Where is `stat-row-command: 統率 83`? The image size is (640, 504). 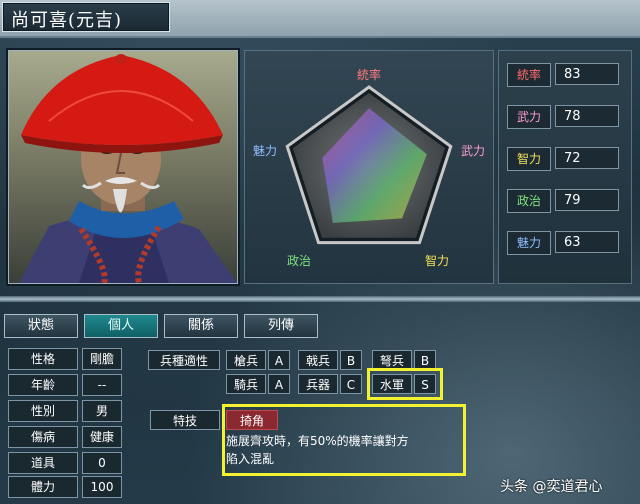
stat-row-command: 統率 83 is located at coordinates (566, 75).